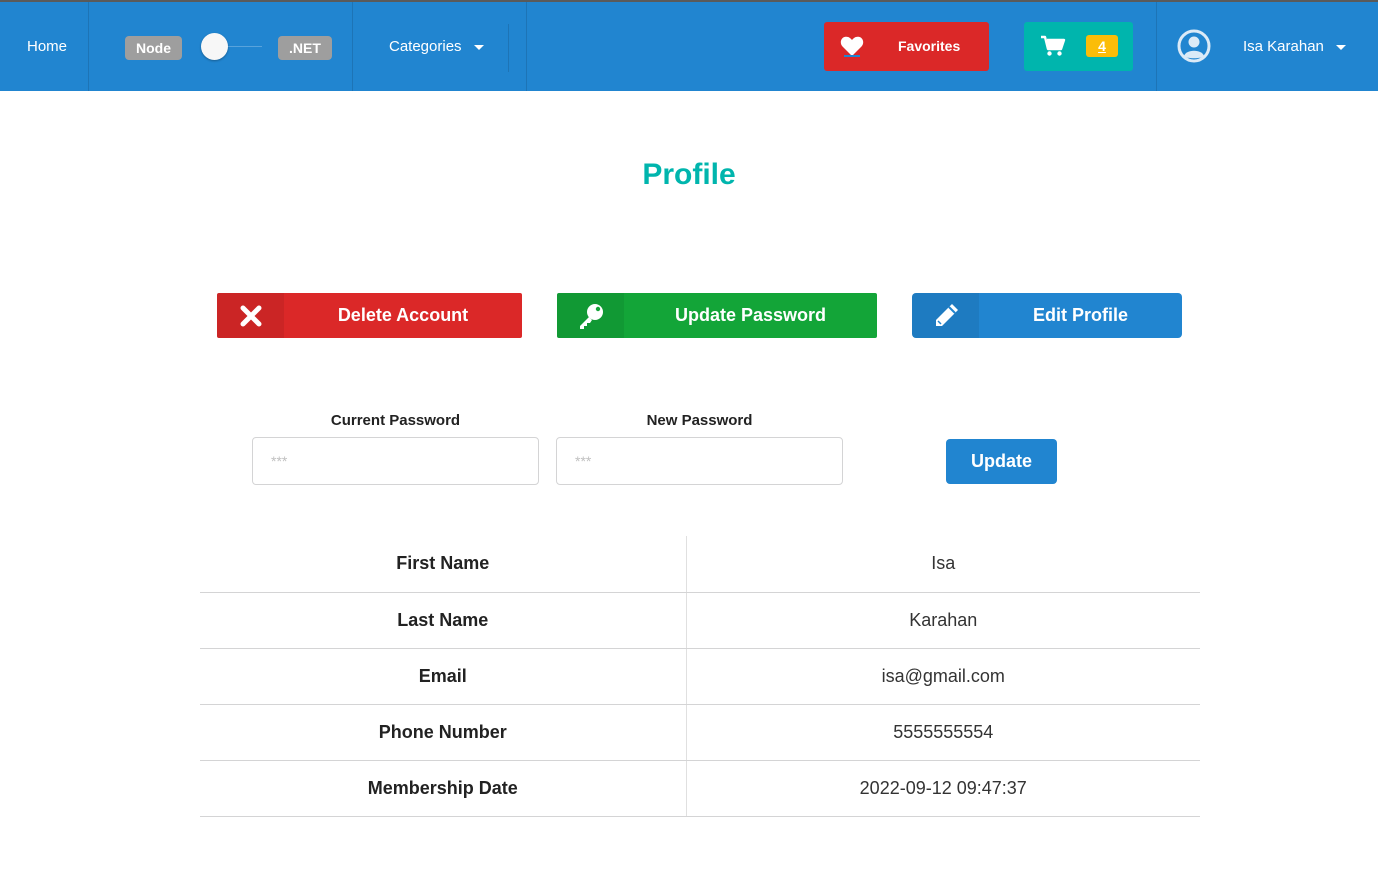 This screenshot has width=1378, height=891. What do you see at coordinates (305, 48) in the screenshot?
I see `toggle-label-dotnet: .NET` at bounding box center [305, 48].